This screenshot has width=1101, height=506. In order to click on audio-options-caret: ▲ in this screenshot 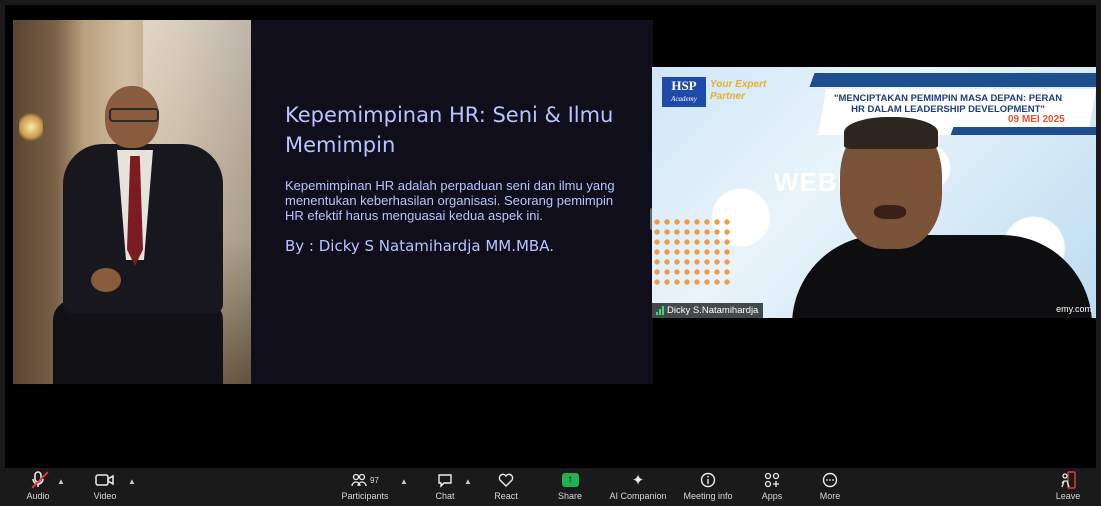, I will do `click(61, 481)`.